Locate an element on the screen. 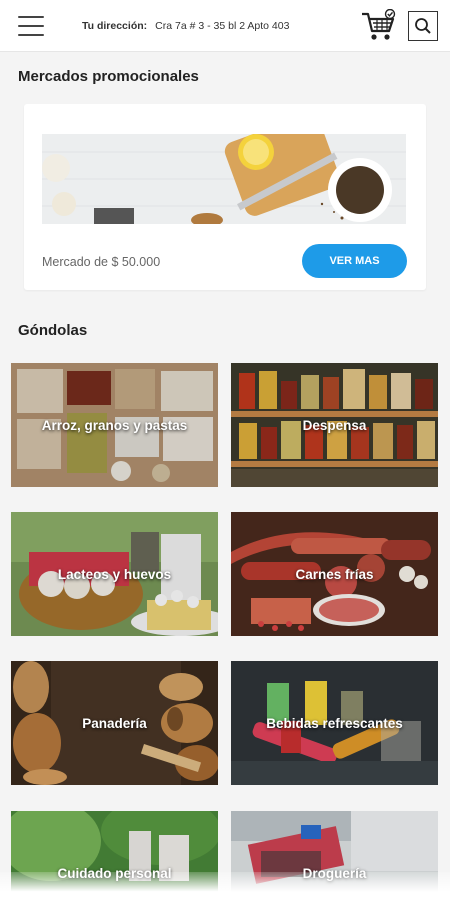  search-icon is located at coordinates (423, 25).